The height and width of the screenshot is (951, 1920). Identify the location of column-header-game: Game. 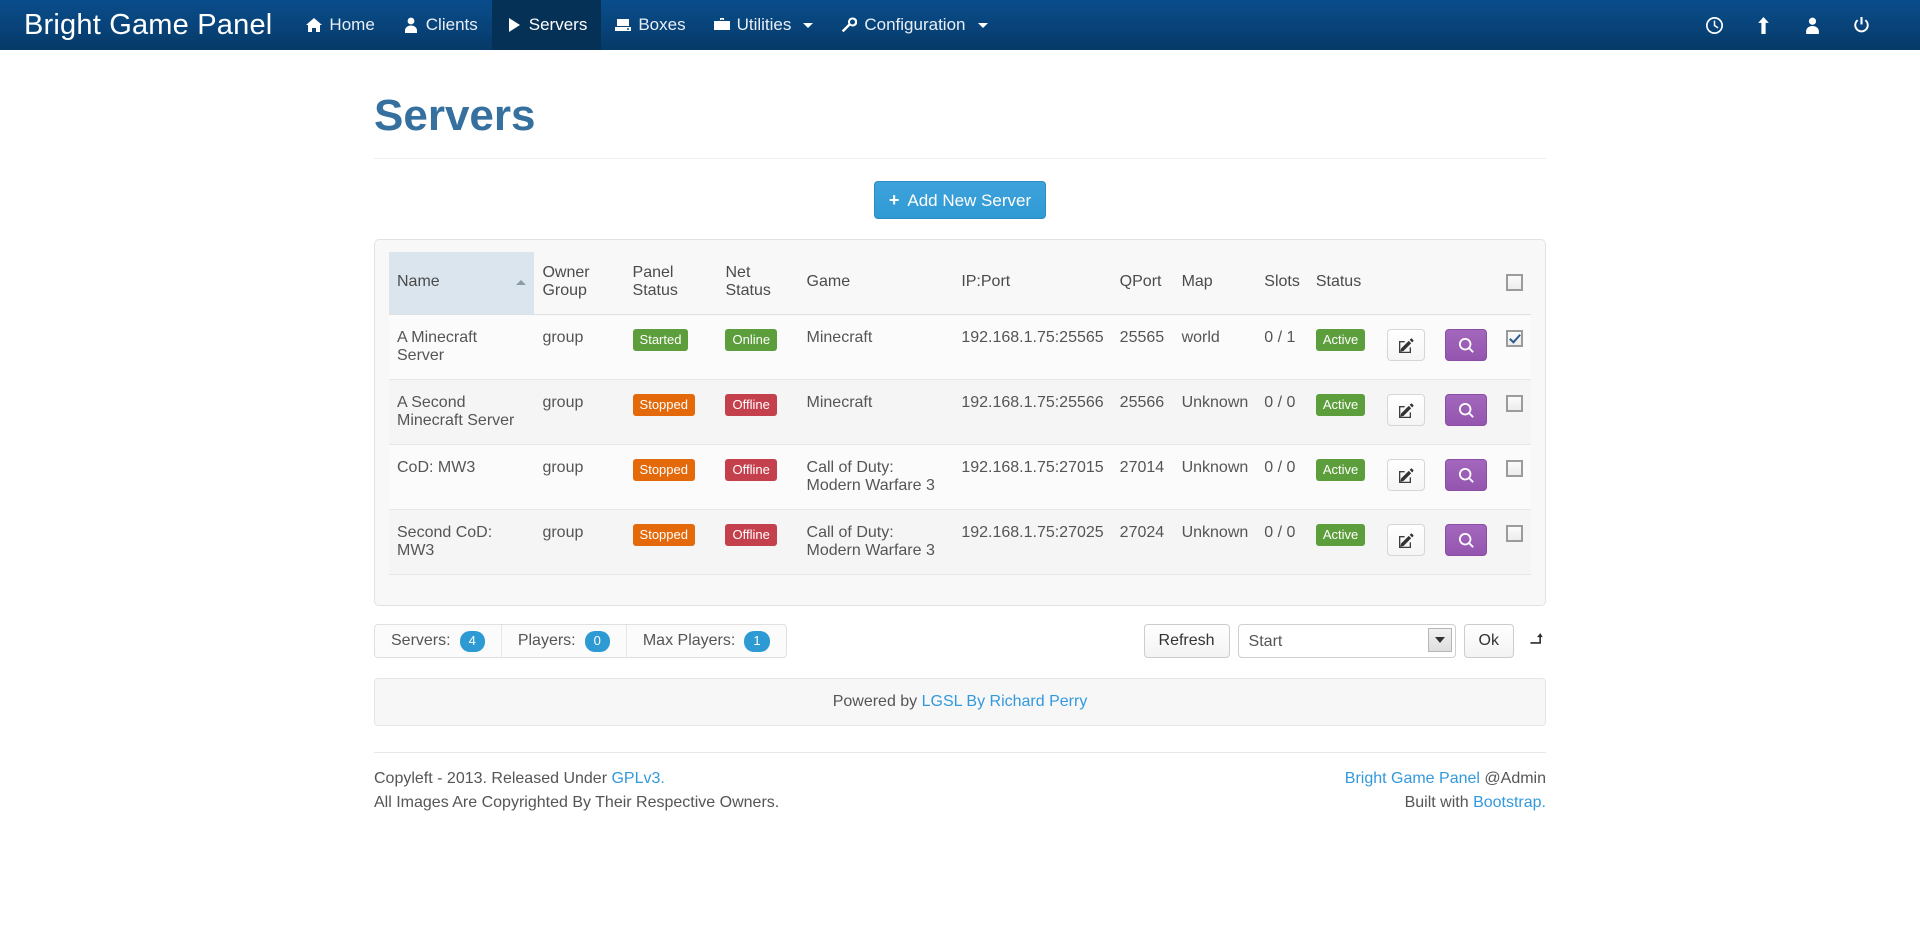
(876, 284).